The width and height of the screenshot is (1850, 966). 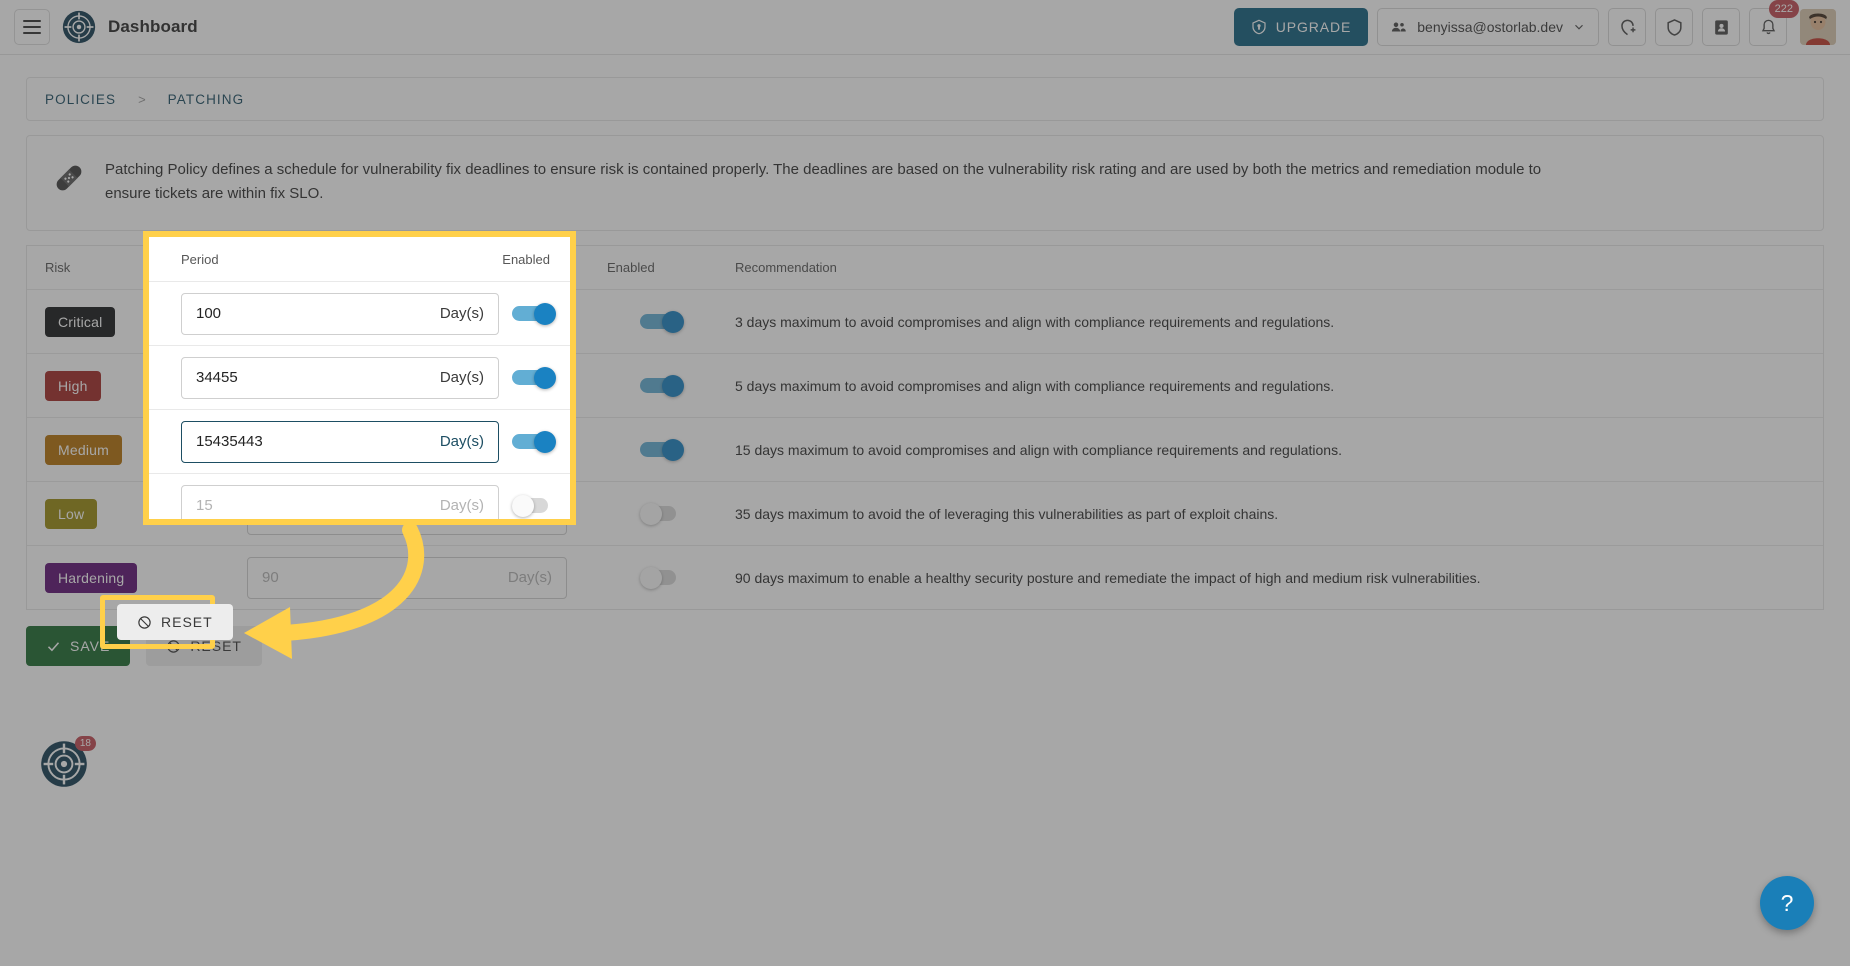 I want to click on ban-circle-icon, so click(x=144, y=622).